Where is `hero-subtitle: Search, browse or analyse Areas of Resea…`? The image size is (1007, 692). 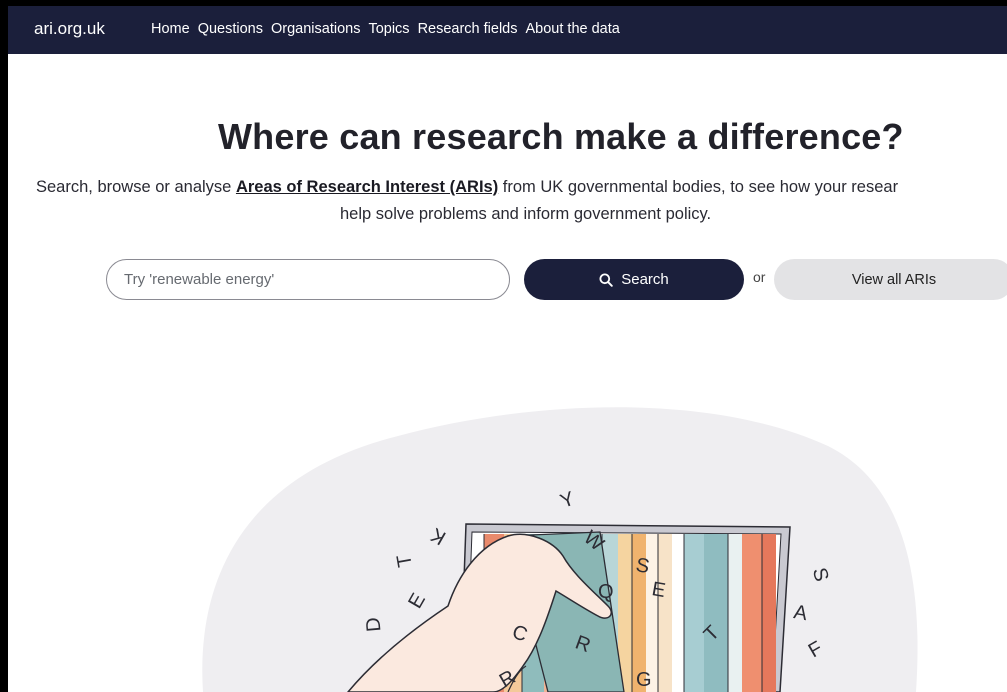 hero-subtitle: Search, browse or analyse Areas of Resea… is located at coordinates (521, 187).